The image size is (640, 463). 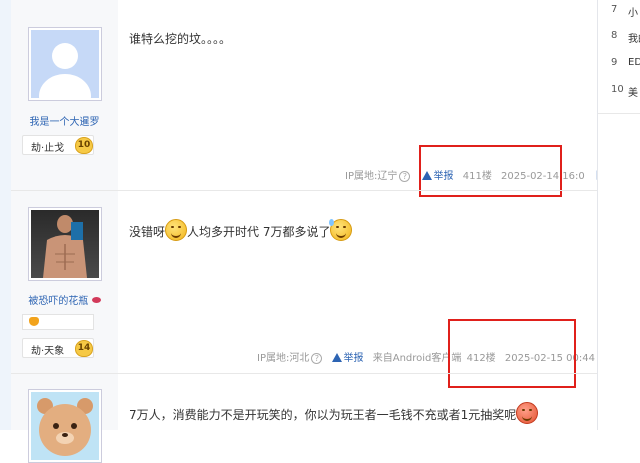 I want to click on level-badge-box: 劫·天象 14, so click(x=58, y=348).